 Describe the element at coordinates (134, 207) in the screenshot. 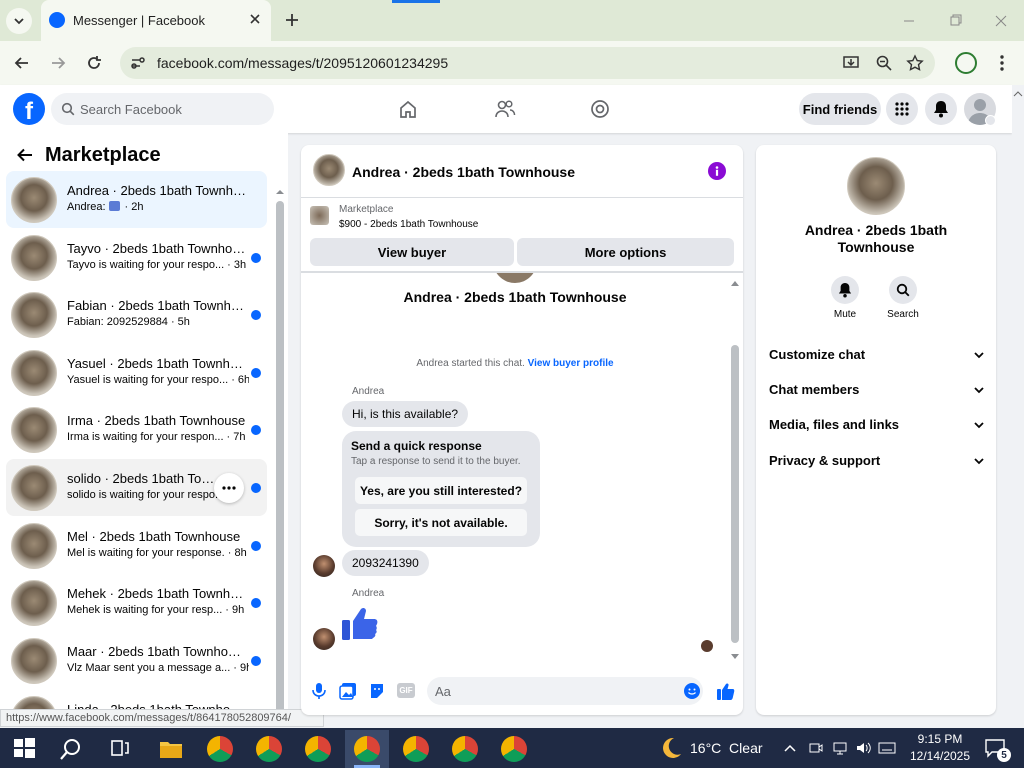

I see `conversation-time: · 2h` at that location.